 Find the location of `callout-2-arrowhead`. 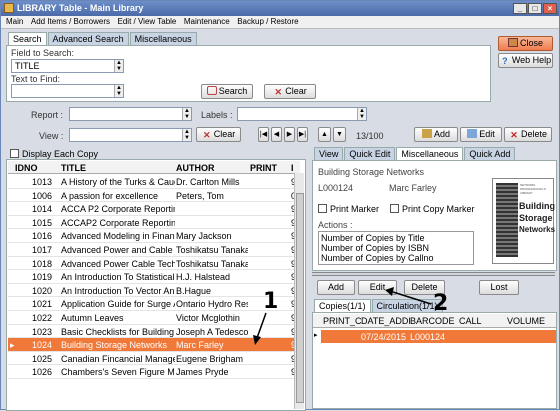

callout-2-arrowhead is located at coordinates (389, 291).